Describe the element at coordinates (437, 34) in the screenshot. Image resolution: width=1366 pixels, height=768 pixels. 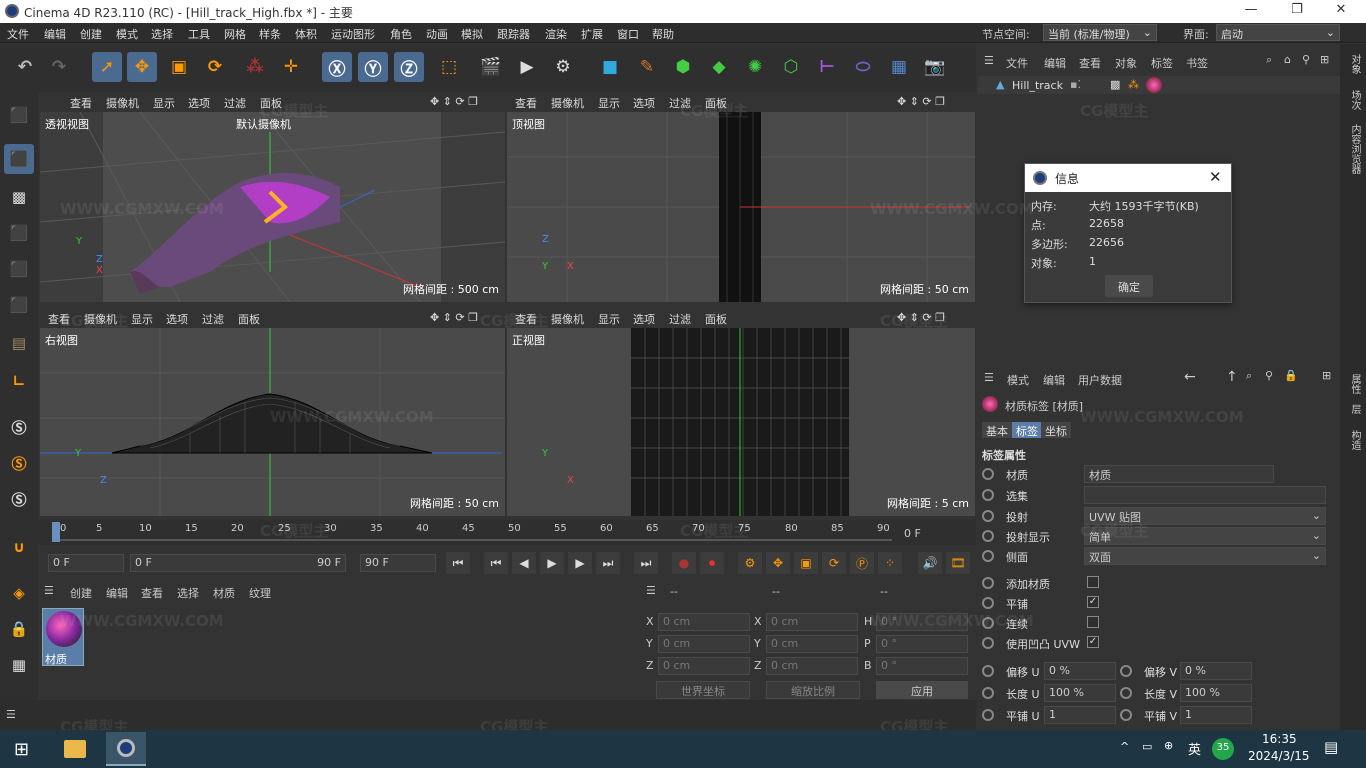
I see `menu-animate: 动画` at that location.